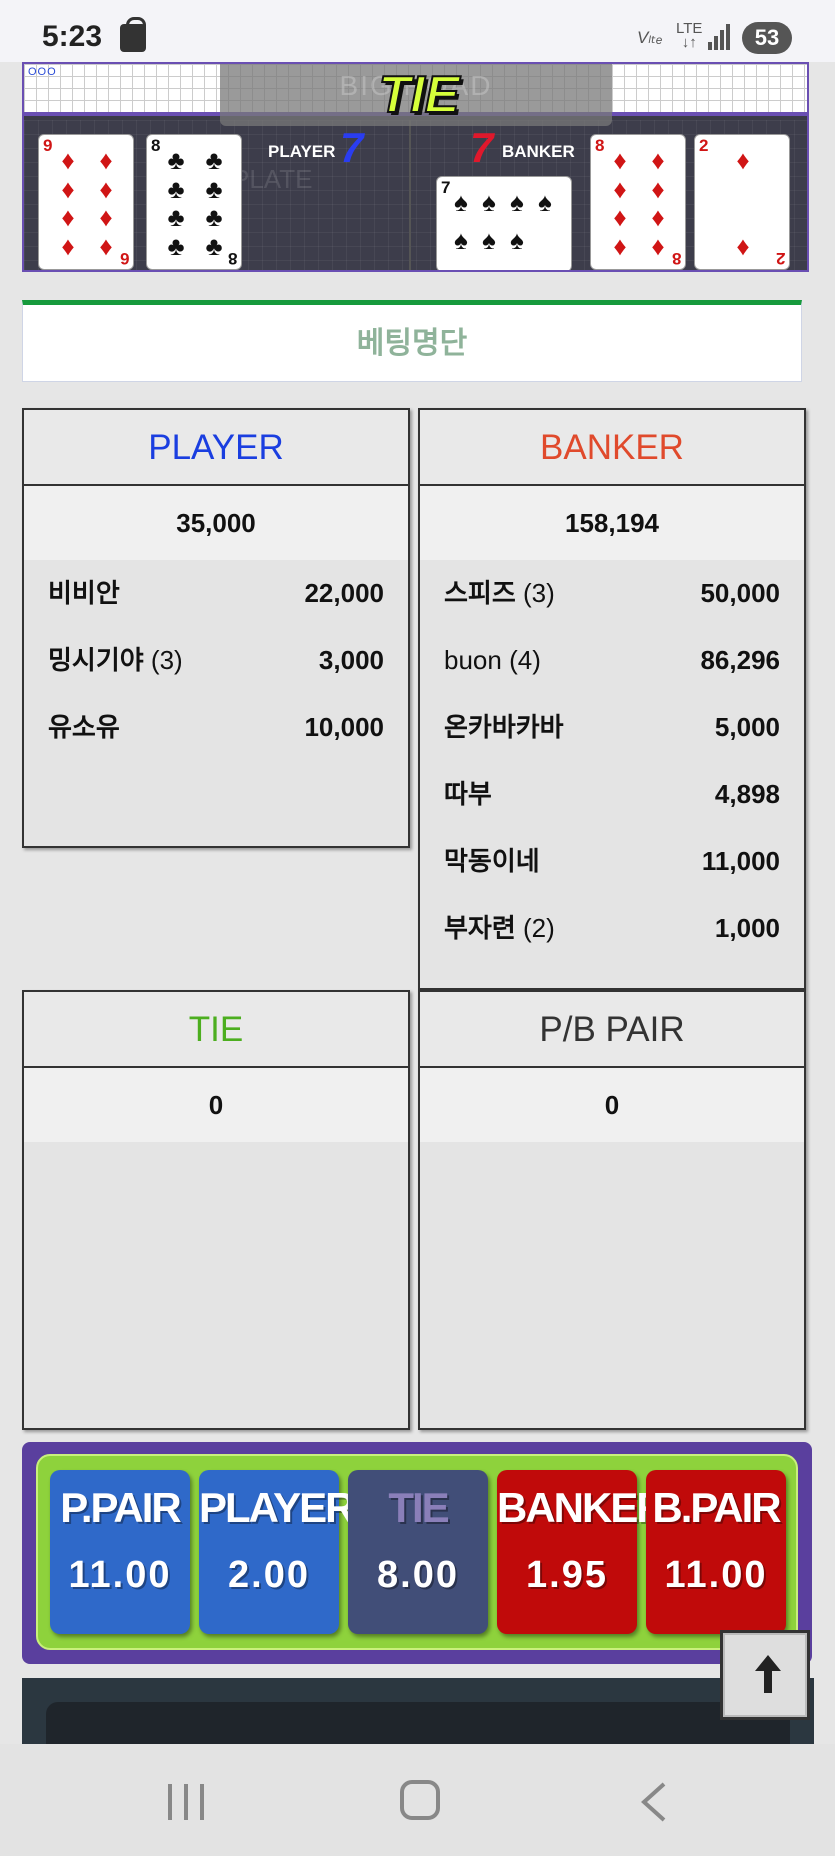 The width and height of the screenshot is (835, 1856). What do you see at coordinates (582, 1507) in the screenshot?
I see `odds-label: BANKER` at bounding box center [582, 1507].